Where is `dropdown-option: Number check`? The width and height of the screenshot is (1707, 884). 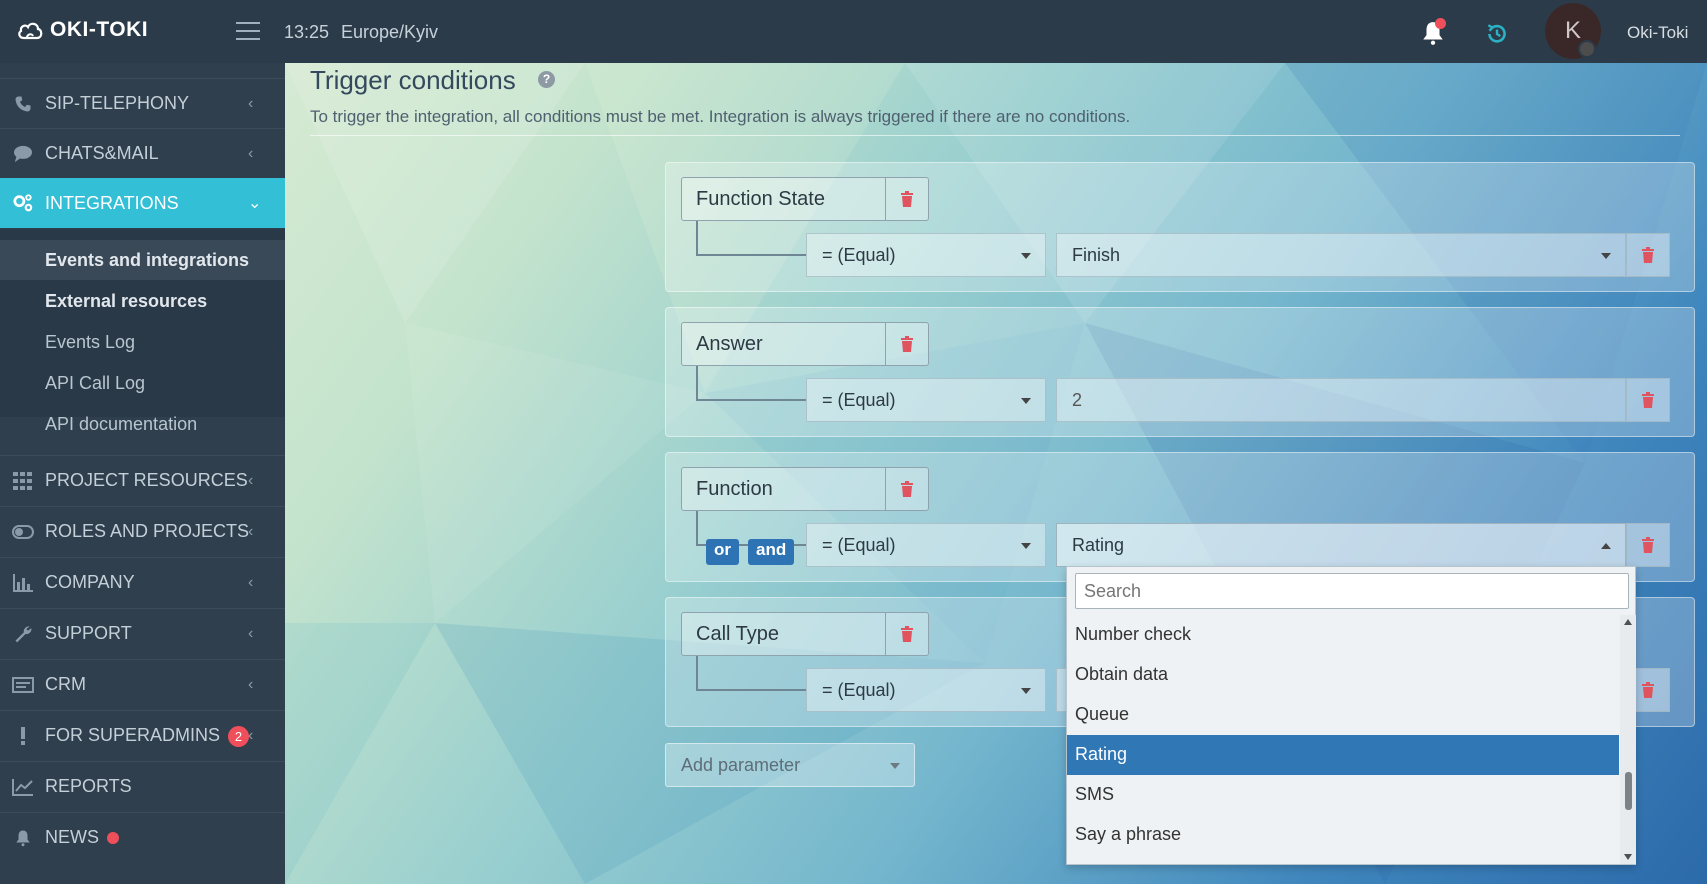 dropdown-option: Number check is located at coordinates (1343, 635).